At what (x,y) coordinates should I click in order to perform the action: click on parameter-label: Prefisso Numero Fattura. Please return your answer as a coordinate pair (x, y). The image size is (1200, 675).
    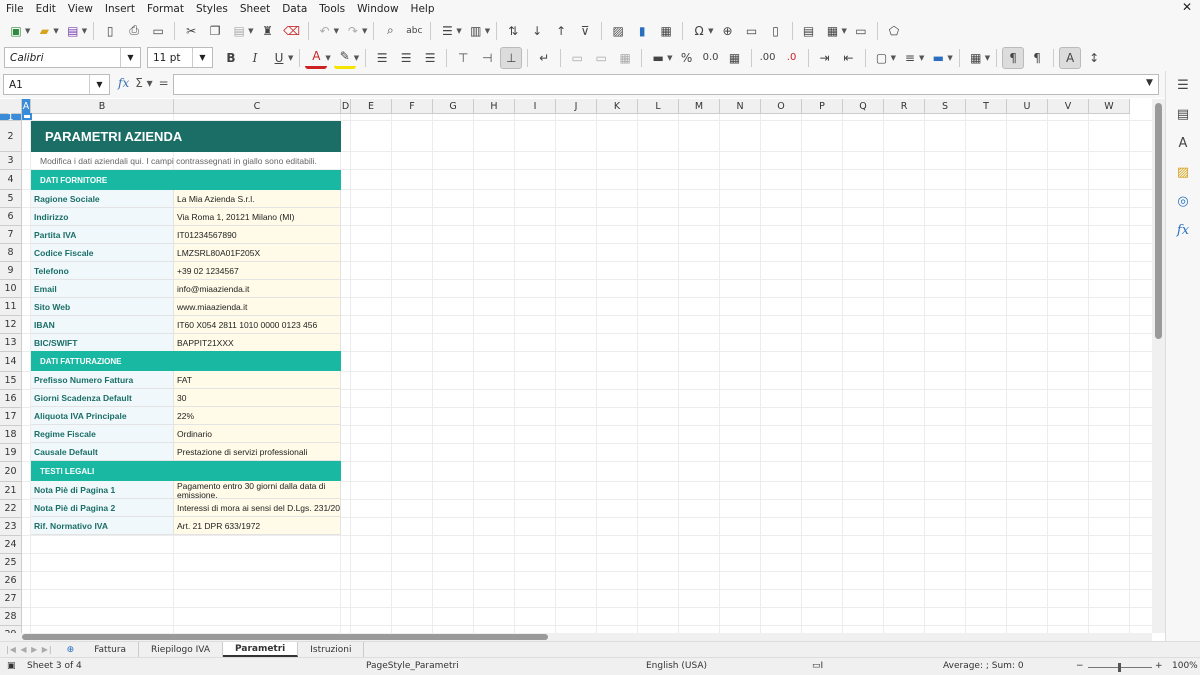
    Looking at the image, I should click on (102, 380).